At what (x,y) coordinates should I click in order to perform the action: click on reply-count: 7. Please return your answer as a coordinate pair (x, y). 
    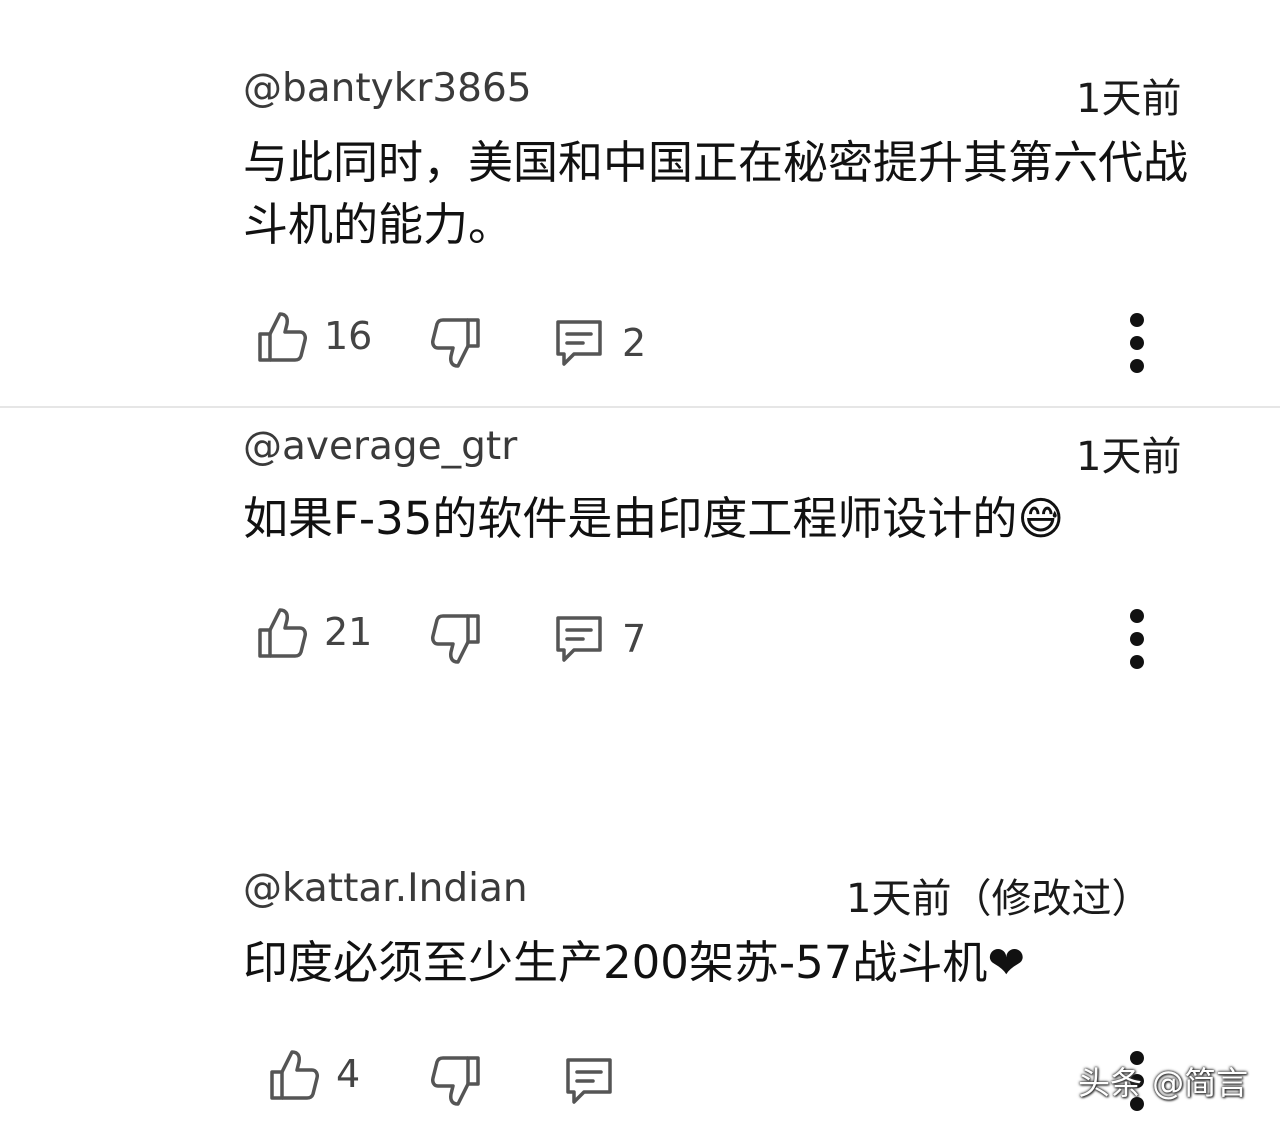
    Looking at the image, I should click on (634, 639).